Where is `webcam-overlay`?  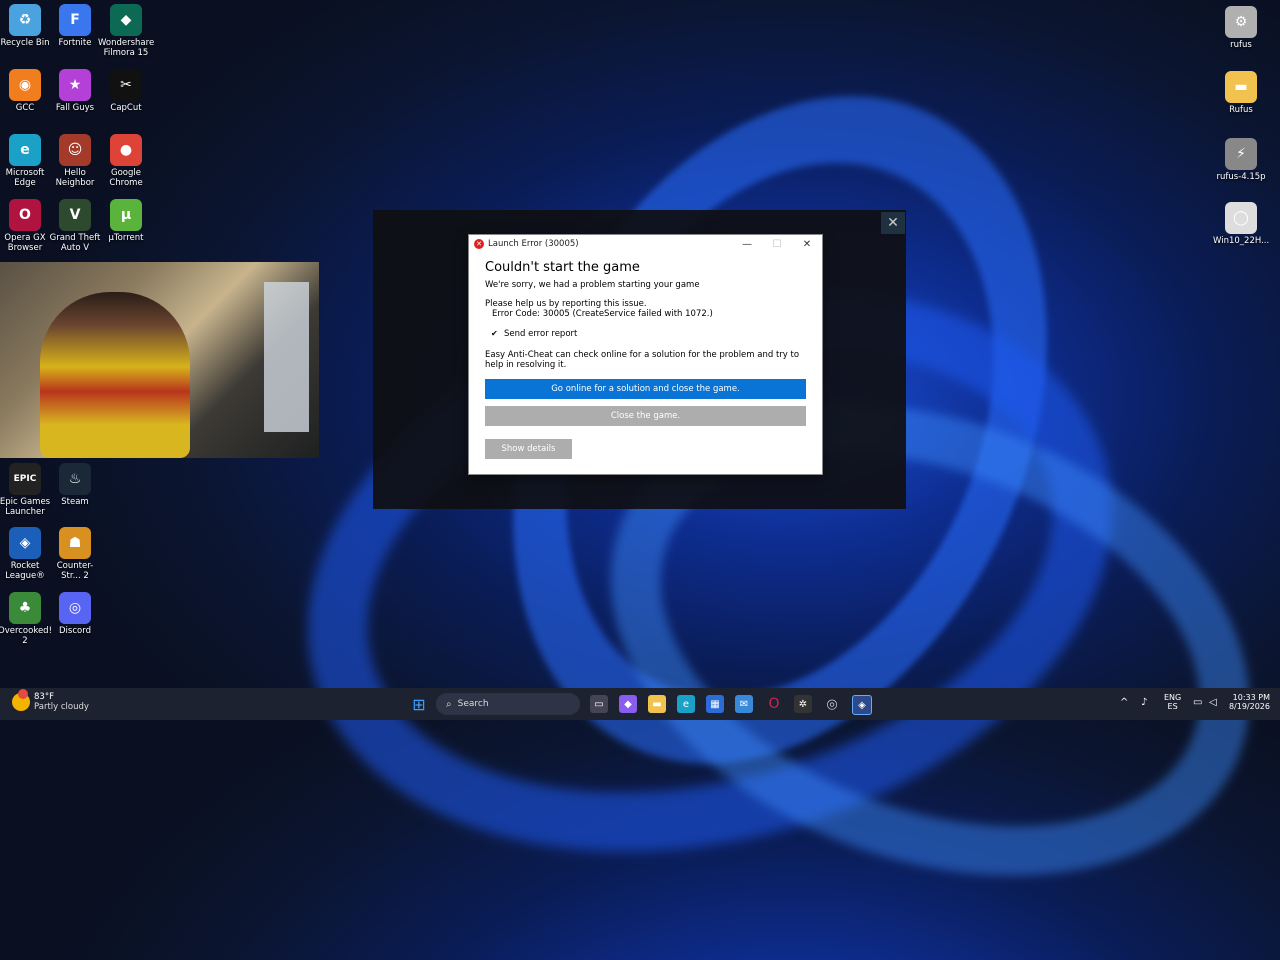
webcam-overlay is located at coordinates (159, 360).